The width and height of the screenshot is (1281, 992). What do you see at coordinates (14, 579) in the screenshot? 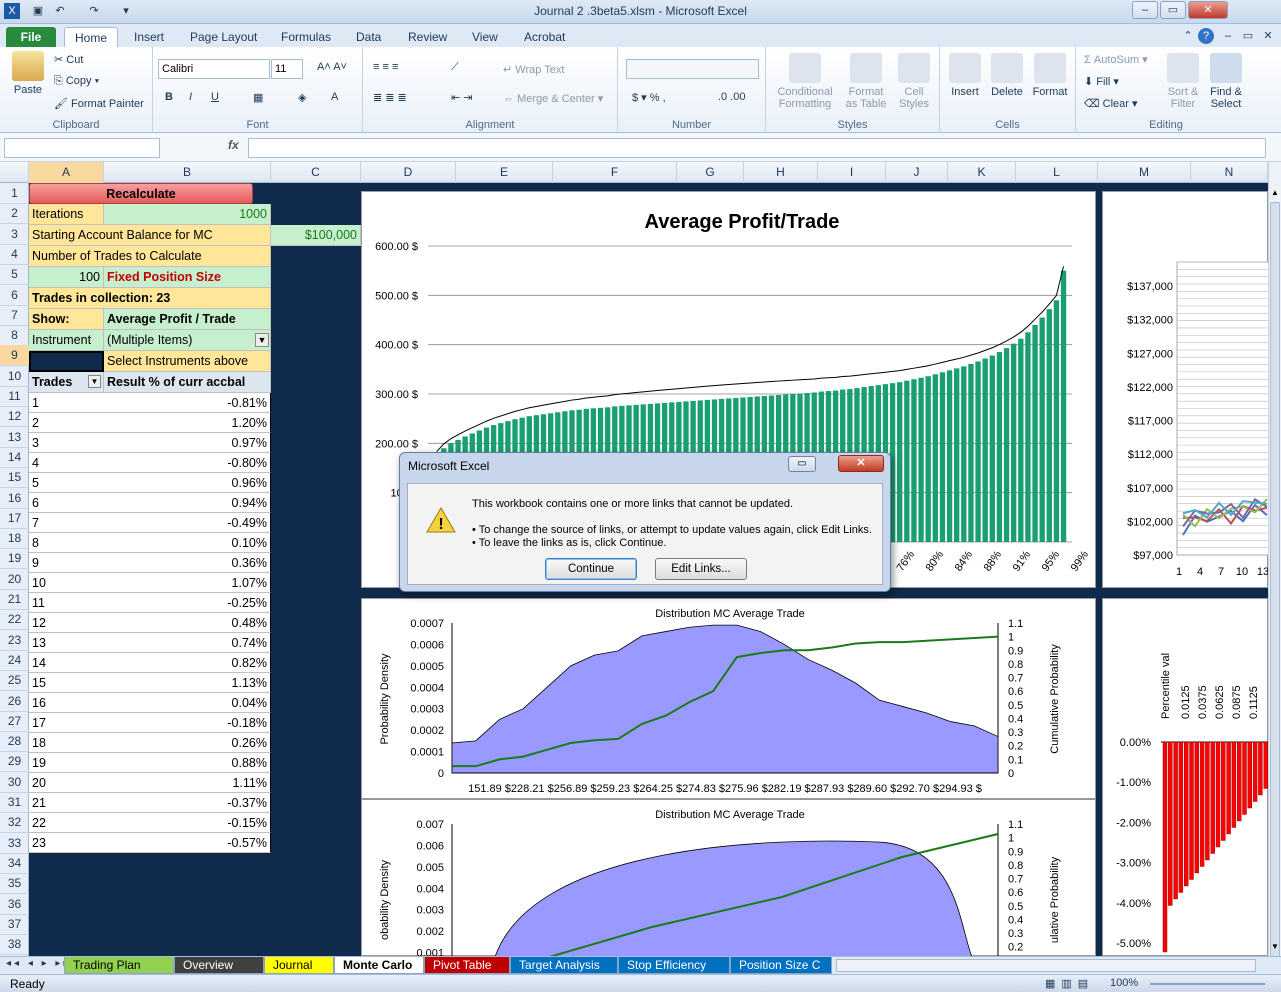
I see `row-header: 20` at bounding box center [14, 579].